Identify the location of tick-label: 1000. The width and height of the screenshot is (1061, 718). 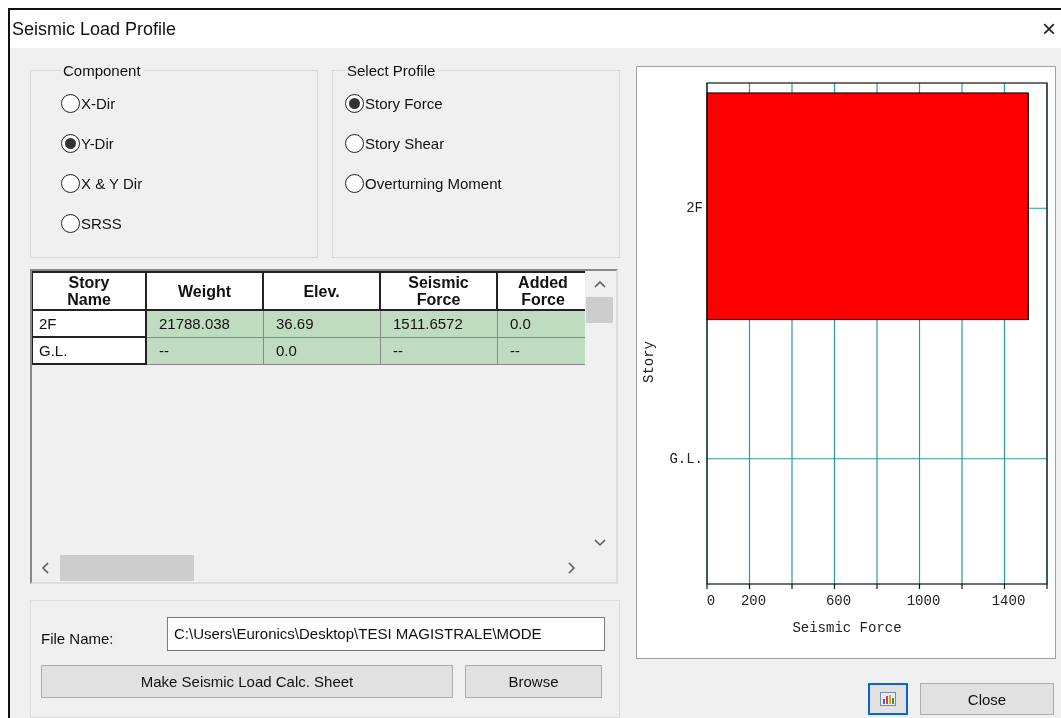
(923, 601).